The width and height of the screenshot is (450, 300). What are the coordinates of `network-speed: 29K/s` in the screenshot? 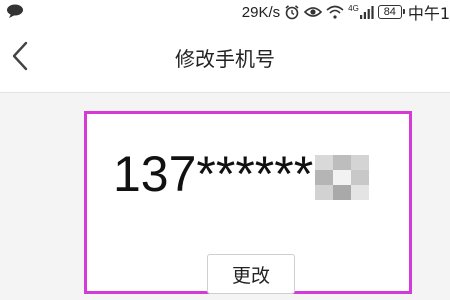 It's located at (261, 12).